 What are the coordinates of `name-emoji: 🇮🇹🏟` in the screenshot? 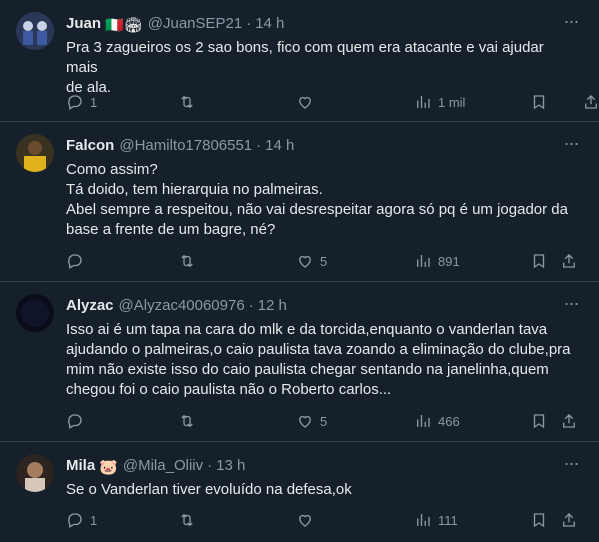 It's located at (124, 25).